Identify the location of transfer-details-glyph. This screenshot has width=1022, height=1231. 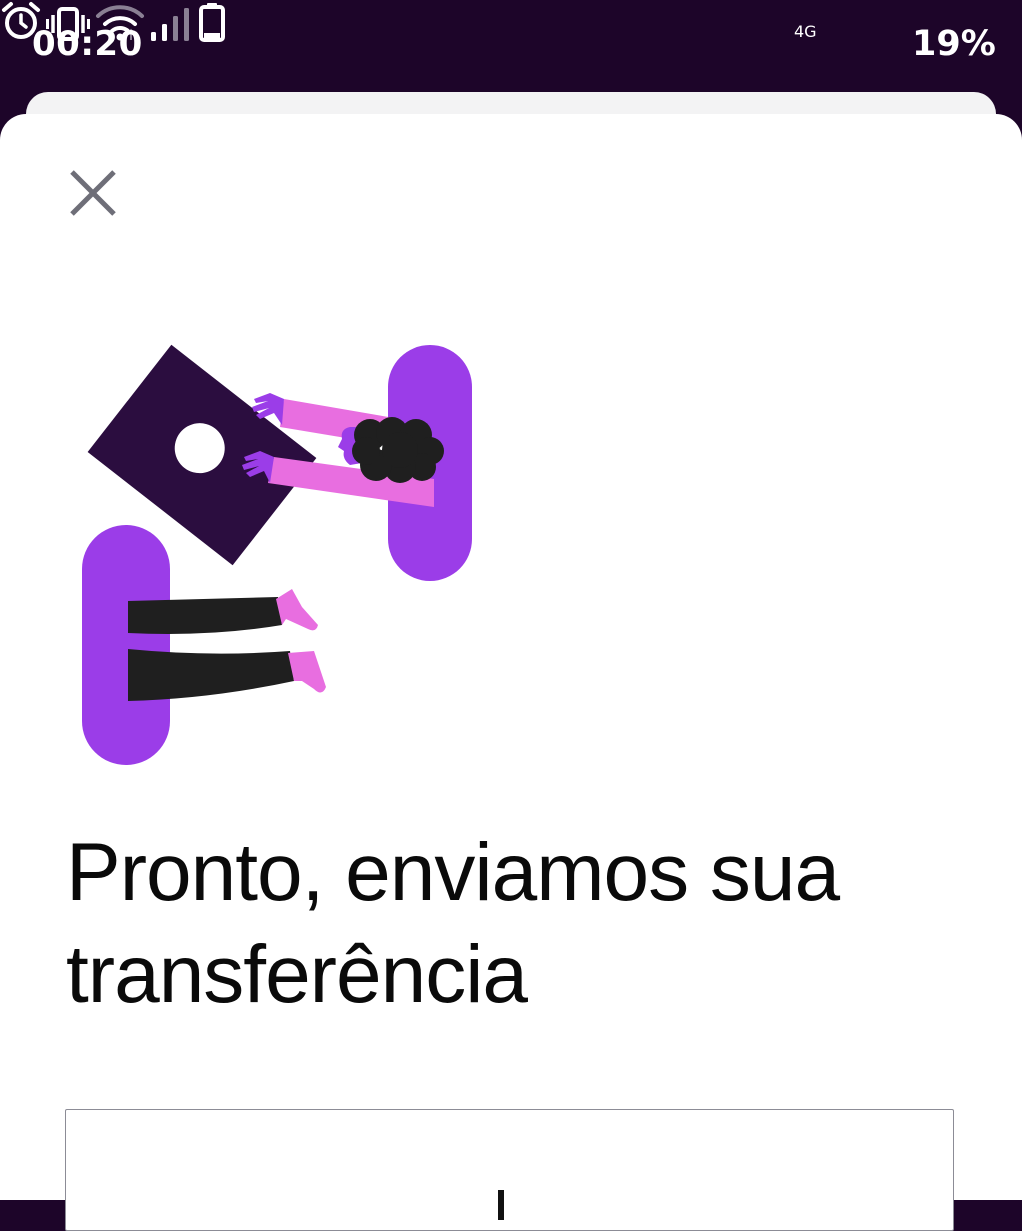
(501, 1205).